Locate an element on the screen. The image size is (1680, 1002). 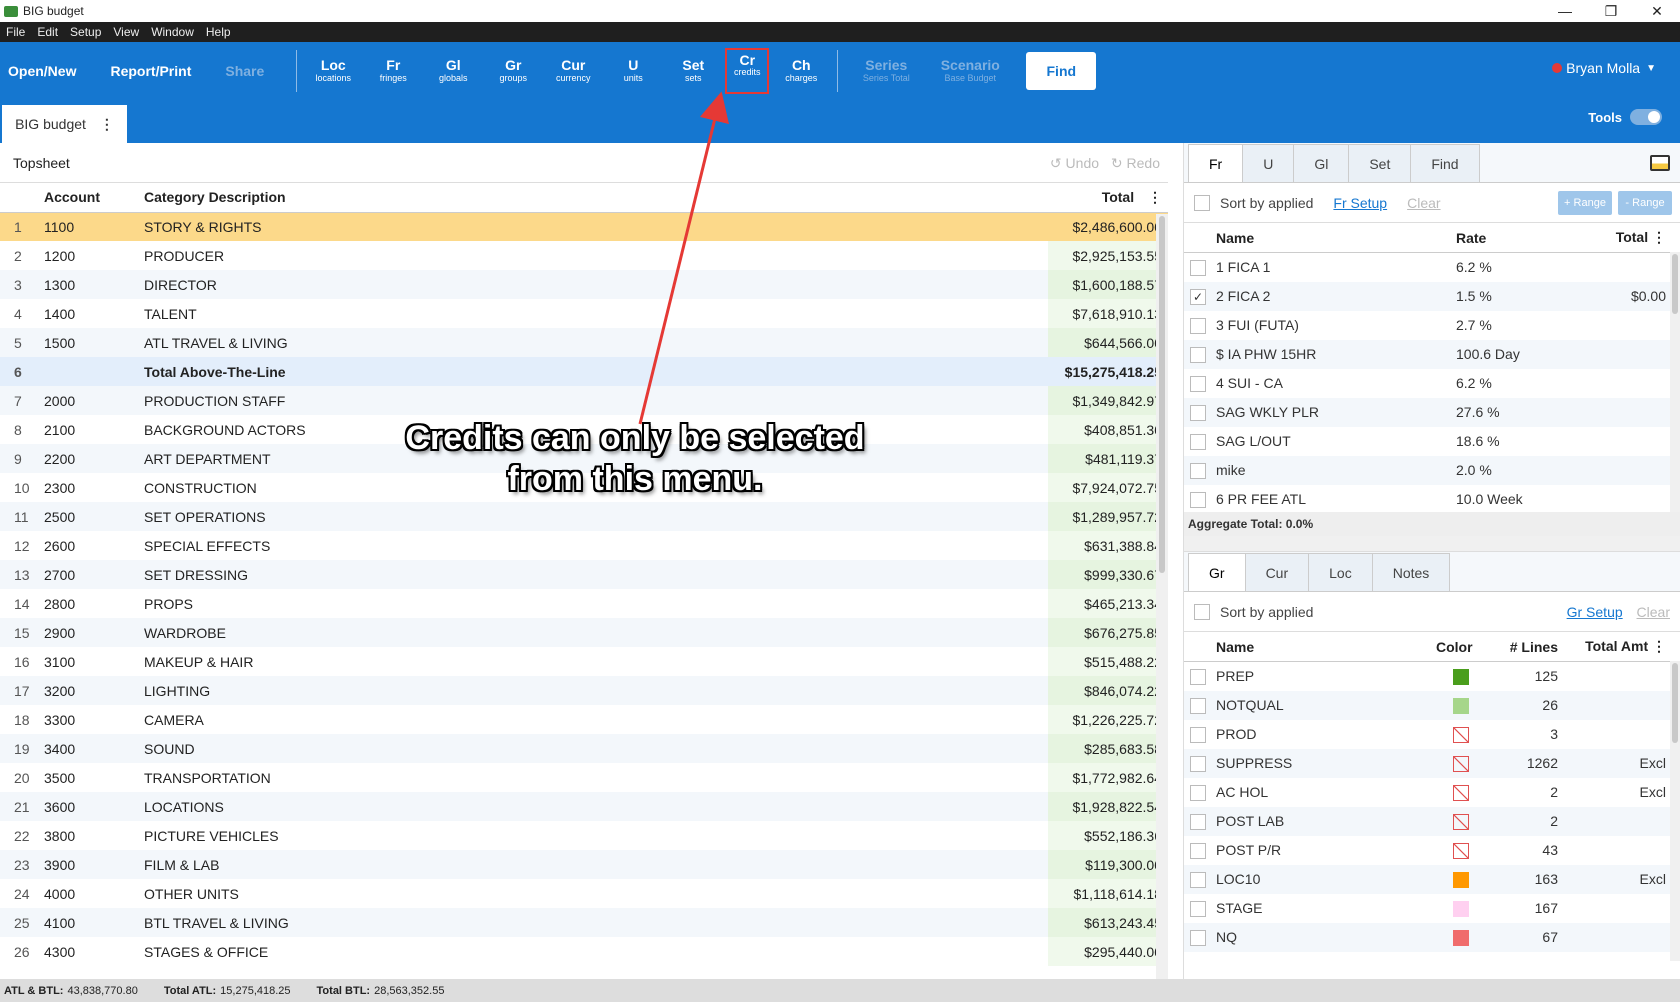
total-cell: $285,683.58 is located at coordinates (1108, 748).